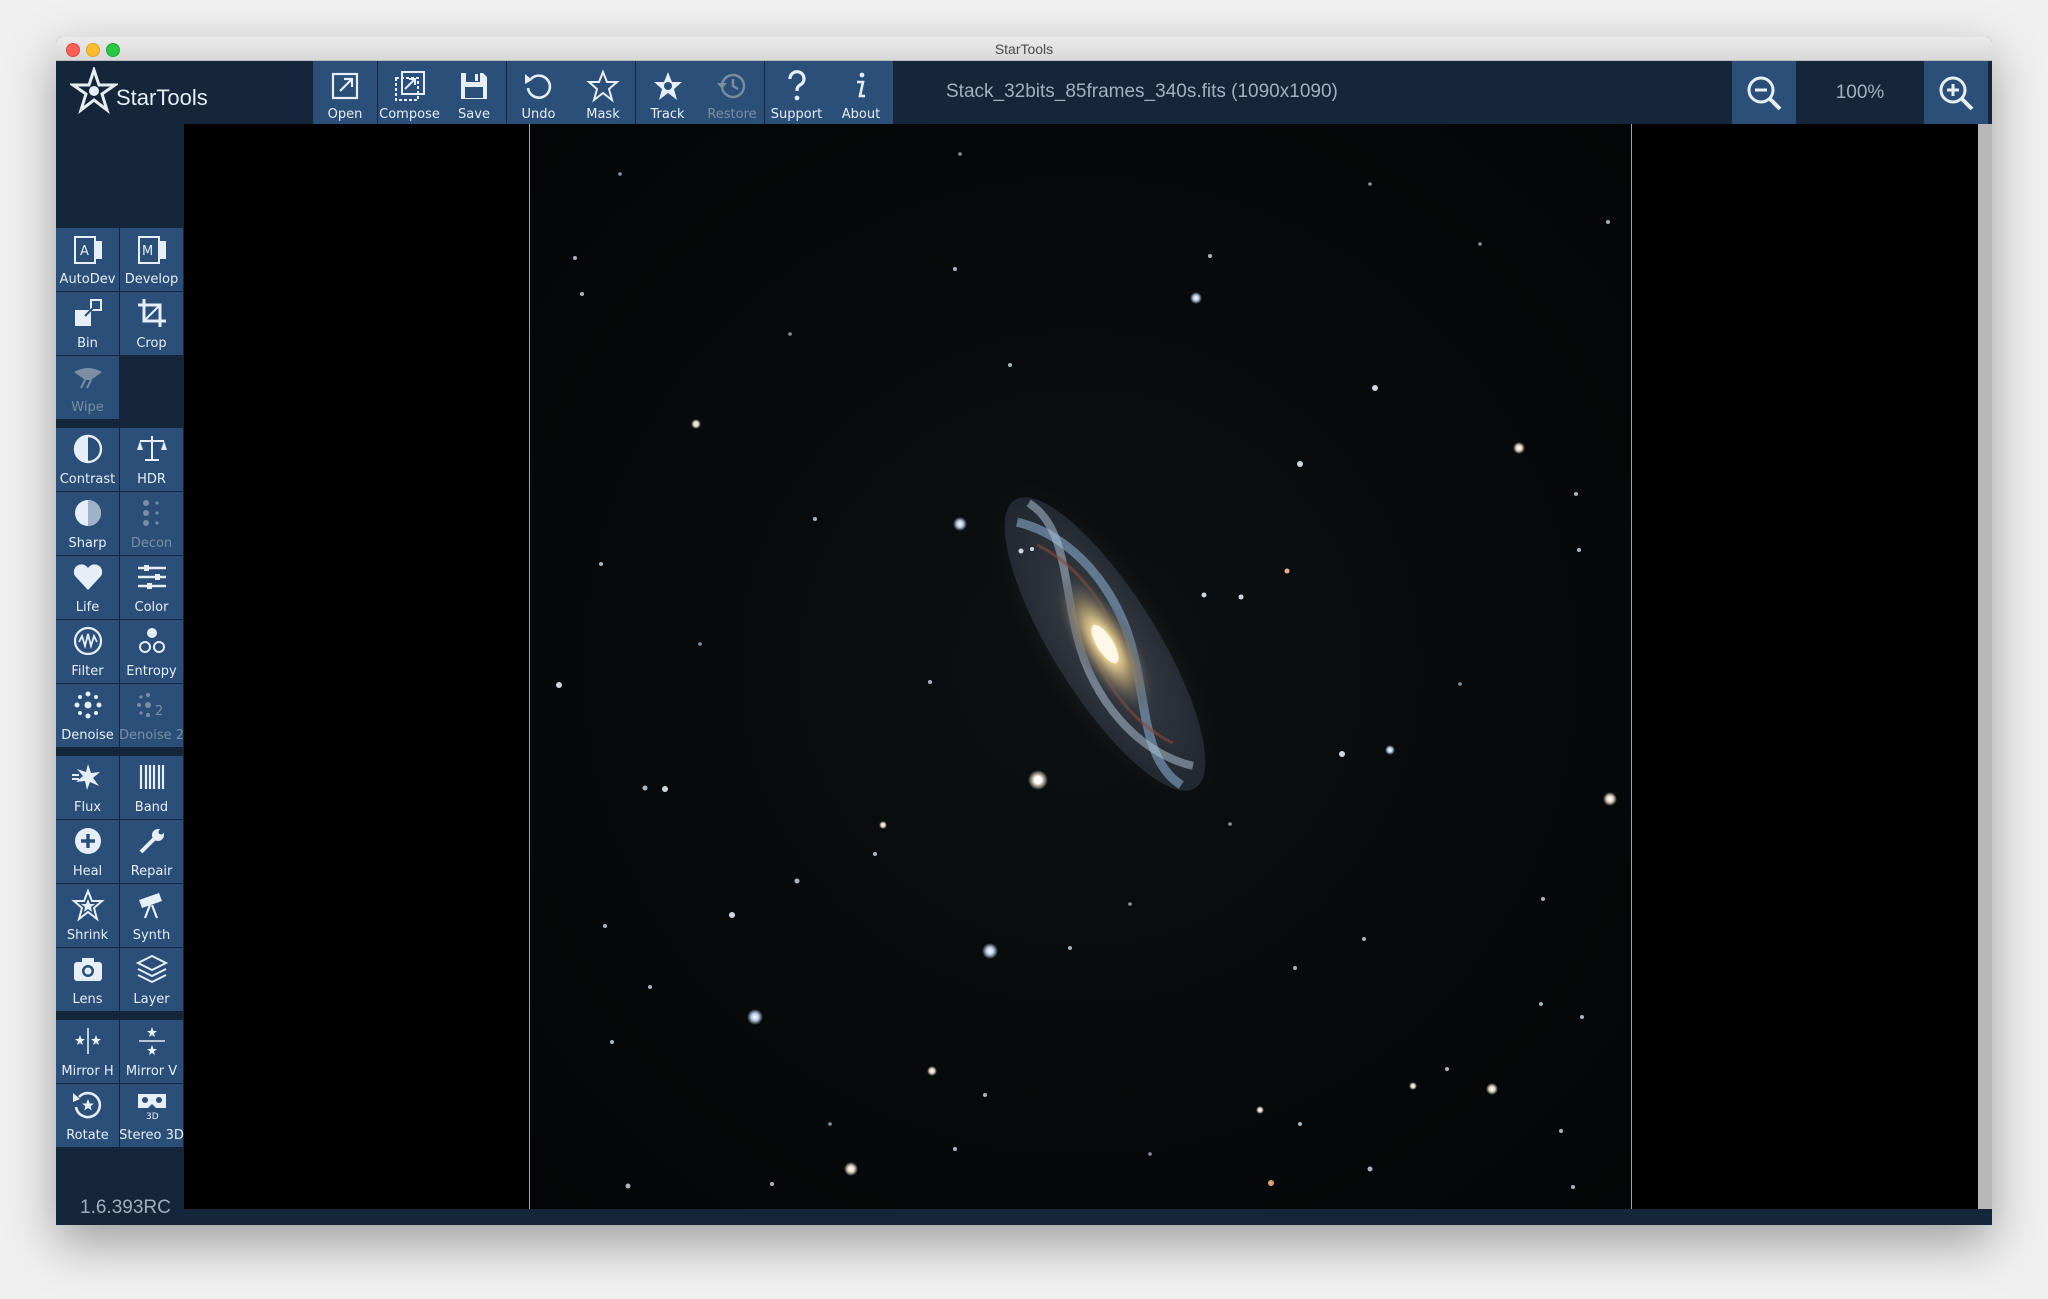  I want to click on autodev-button: A AutoDev, so click(87, 259).